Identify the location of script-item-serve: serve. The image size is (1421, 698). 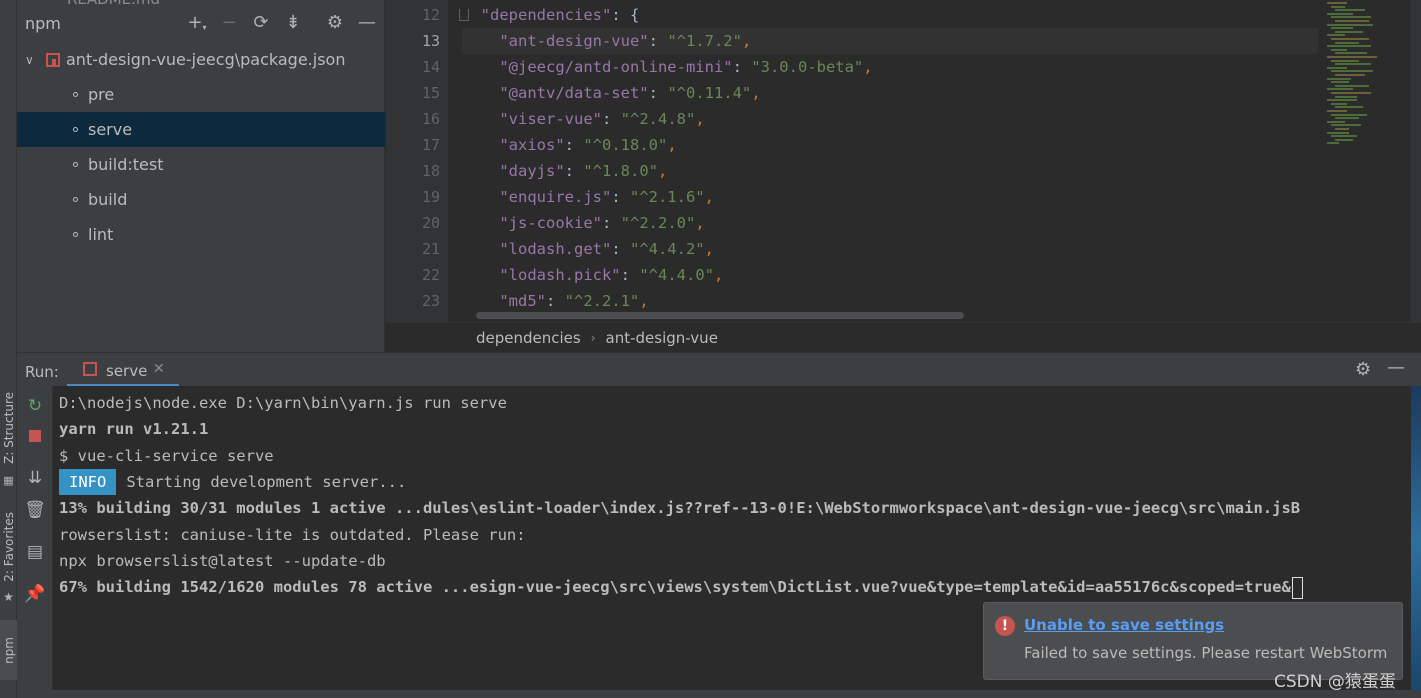
(201, 129).